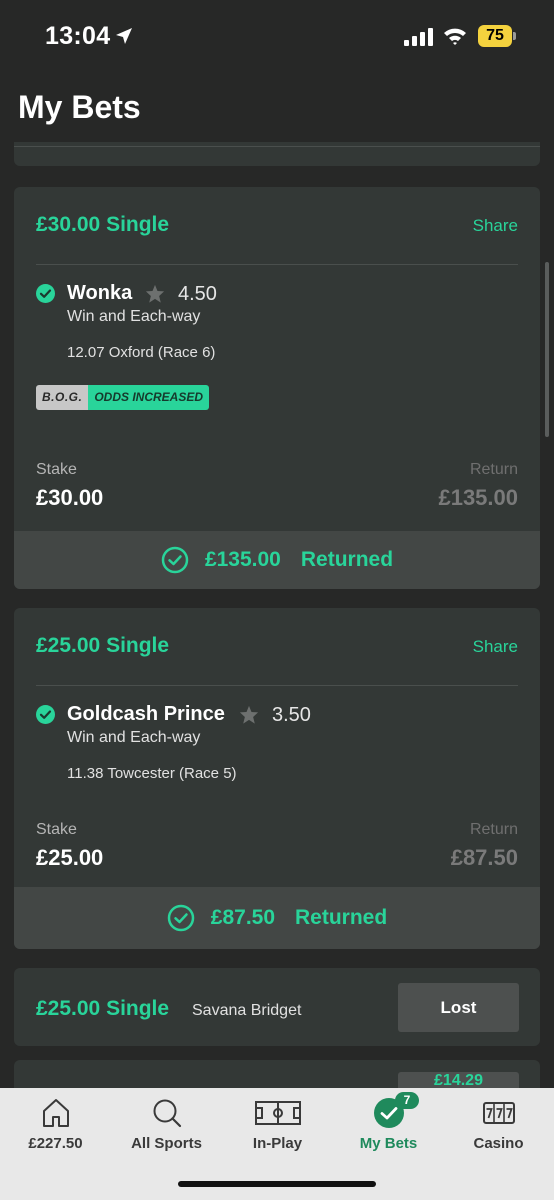 The height and width of the screenshot is (1200, 554). What do you see at coordinates (478, 497) in the screenshot?
I see `return-value: £135.00` at bounding box center [478, 497].